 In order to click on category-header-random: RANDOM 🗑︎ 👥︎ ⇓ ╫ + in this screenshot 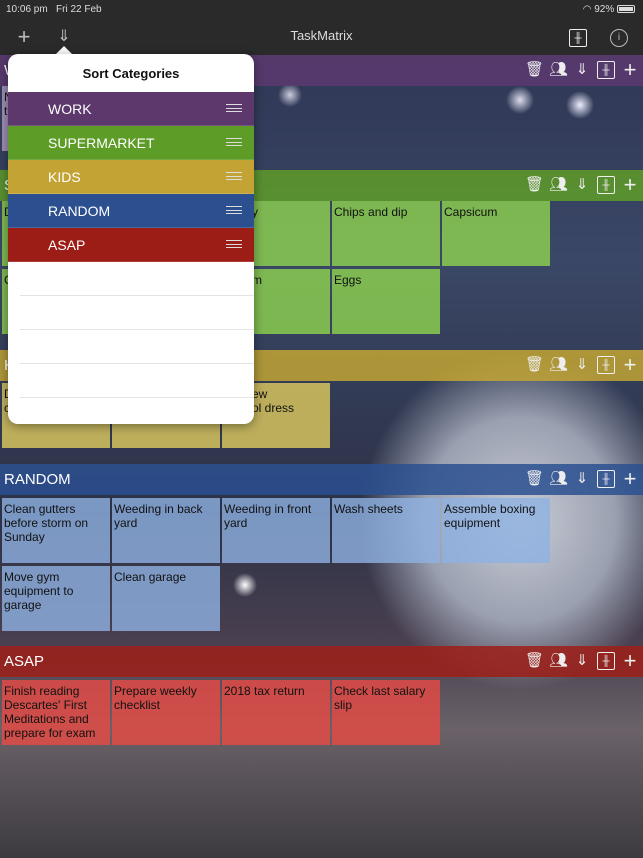, I will do `click(321, 479)`.